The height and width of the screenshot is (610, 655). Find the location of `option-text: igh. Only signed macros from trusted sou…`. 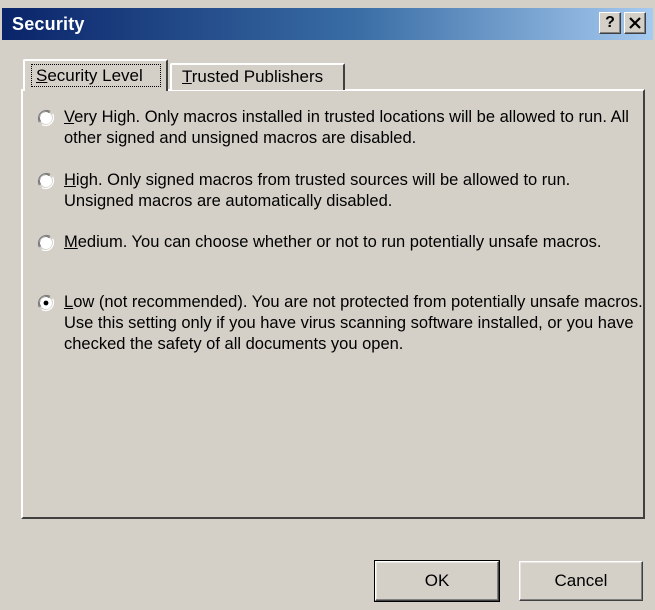

option-text: igh. Only signed macros from trusted sou… is located at coordinates (317, 190).